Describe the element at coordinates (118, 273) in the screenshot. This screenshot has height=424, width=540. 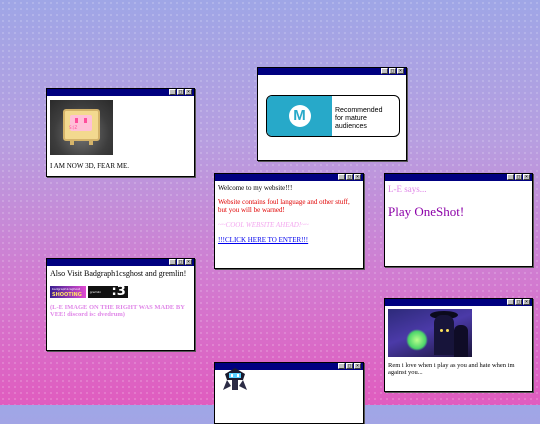
I see `visit-title: Also Visit Badgraph1csghost and gremlin!` at that location.